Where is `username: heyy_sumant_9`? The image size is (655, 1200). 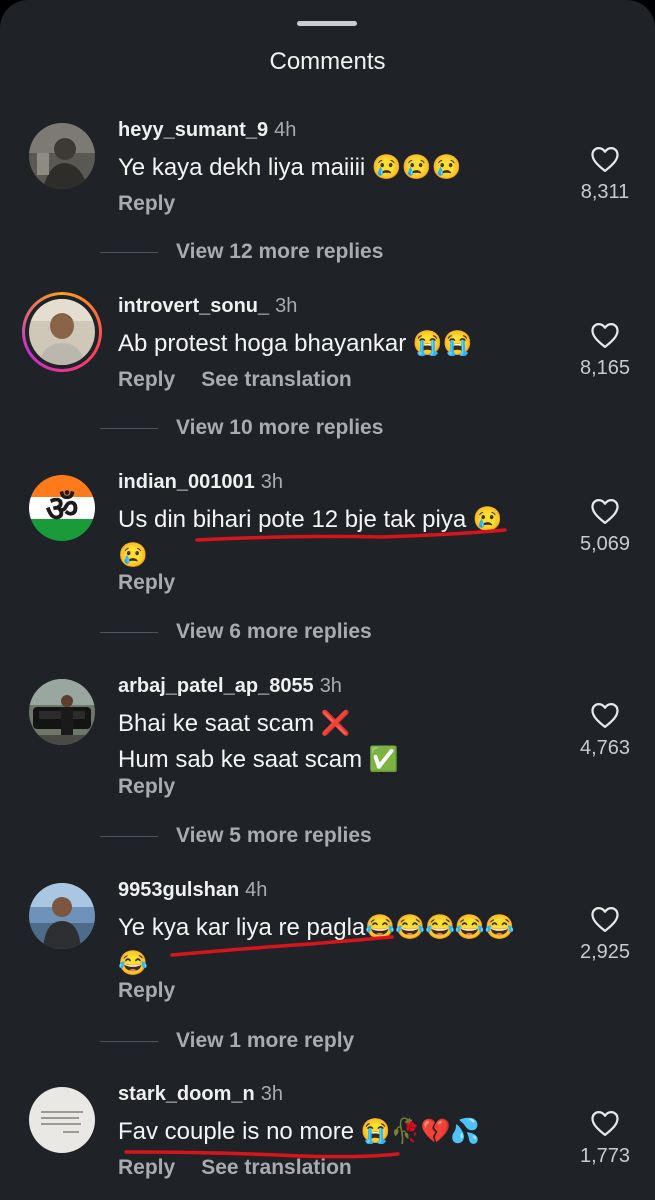 username: heyy_sumant_9 is located at coordinates (193, 130).